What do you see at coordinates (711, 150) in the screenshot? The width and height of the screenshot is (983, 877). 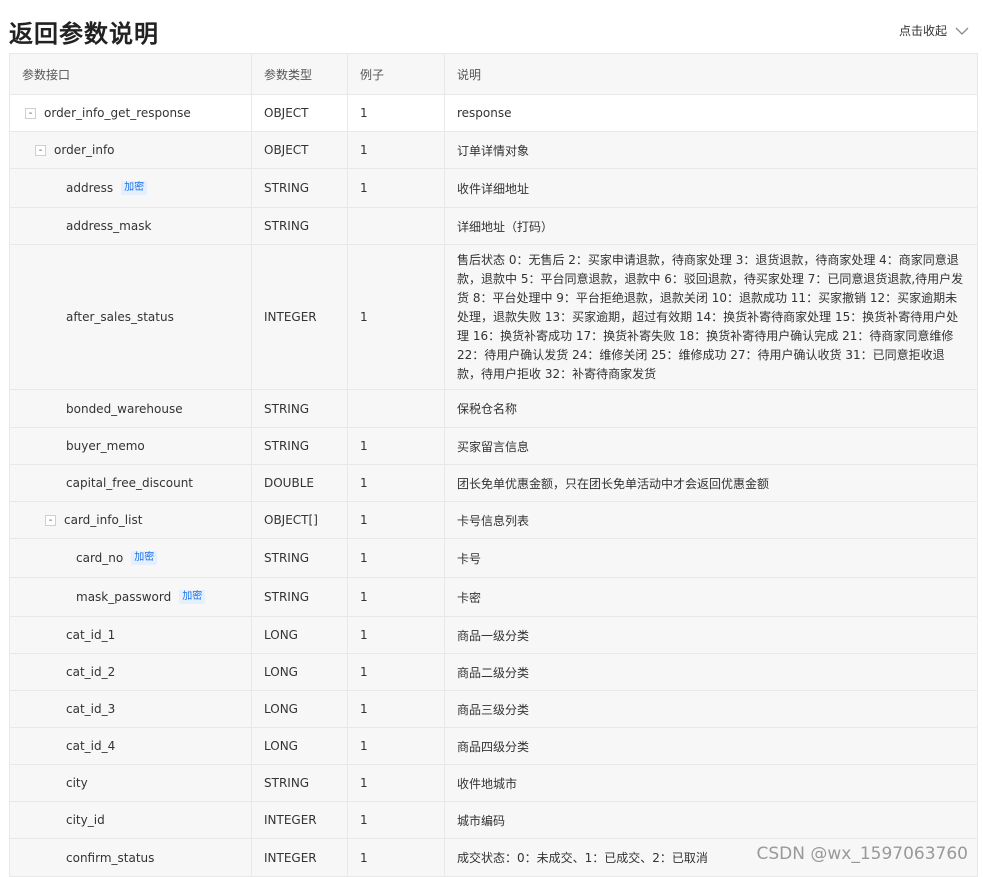 I see `param-desc: 订单详情对象` at bounding box center [711, 150].